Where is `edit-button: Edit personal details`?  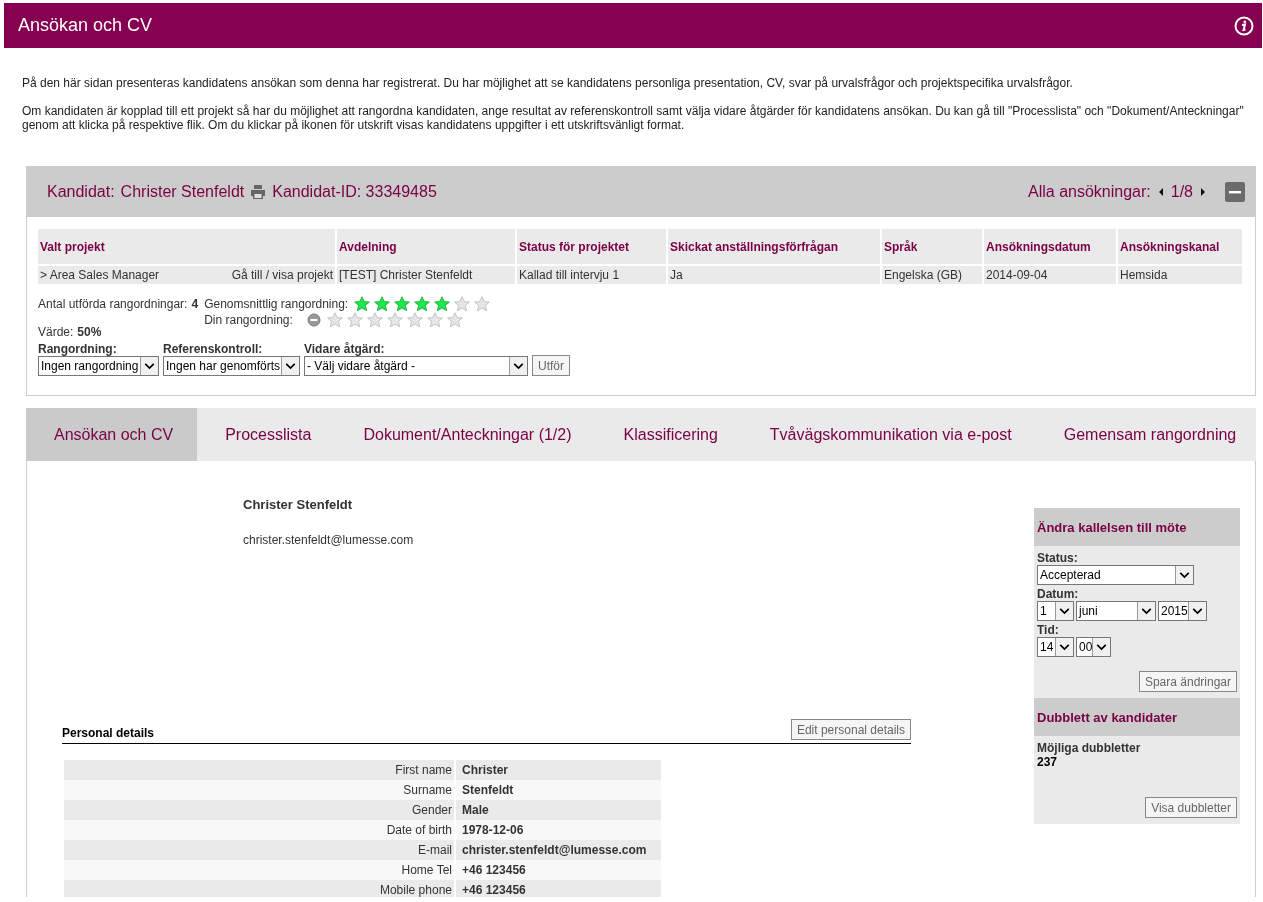 edit-button: Edit personal details is located at coordinates (850, 729).